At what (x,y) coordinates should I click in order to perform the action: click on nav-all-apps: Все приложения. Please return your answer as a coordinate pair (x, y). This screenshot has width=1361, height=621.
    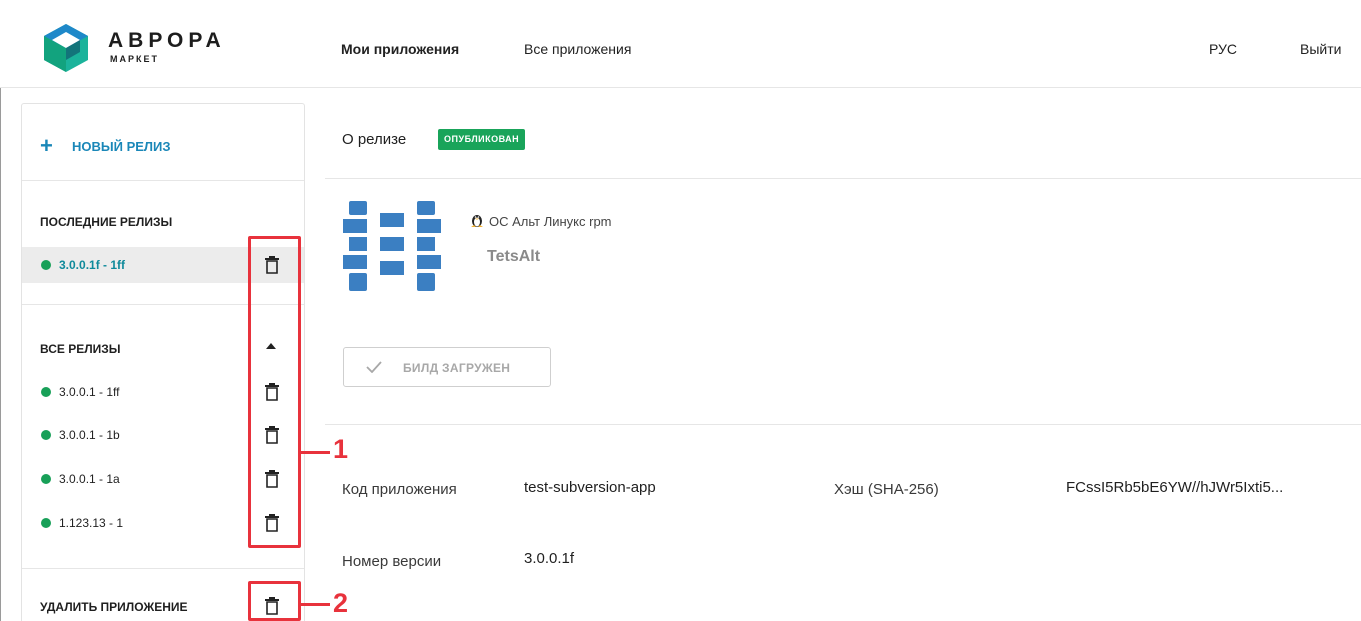
    Looking at the image, I should click on (577, 49).